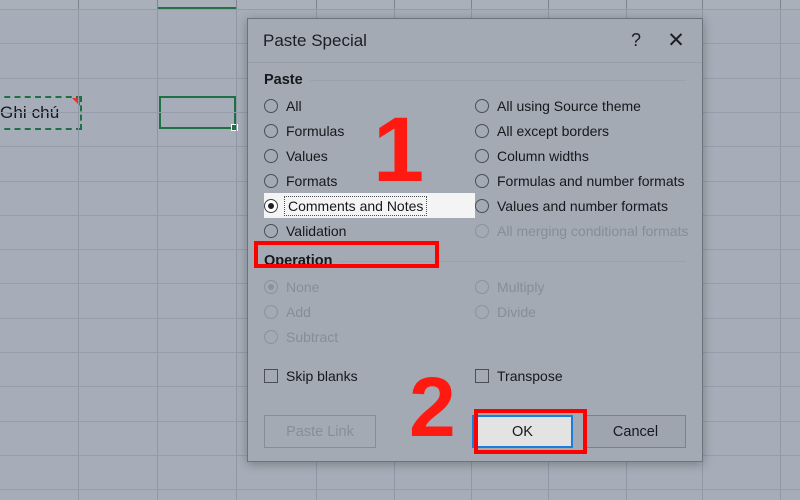 The image size is (800, 500). Describe the element at coordinates (553, 130) in the screenshot. I see `radio-option-label: All except borders` at that location.